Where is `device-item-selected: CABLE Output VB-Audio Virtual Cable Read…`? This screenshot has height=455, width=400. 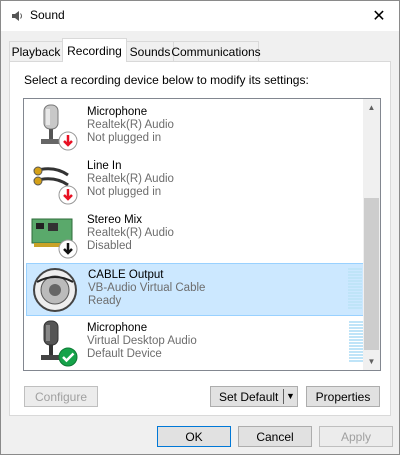
device-item-selected: CABLE Output VB-Audio Virtual Cable Read… is located at coordinates (196, 289).